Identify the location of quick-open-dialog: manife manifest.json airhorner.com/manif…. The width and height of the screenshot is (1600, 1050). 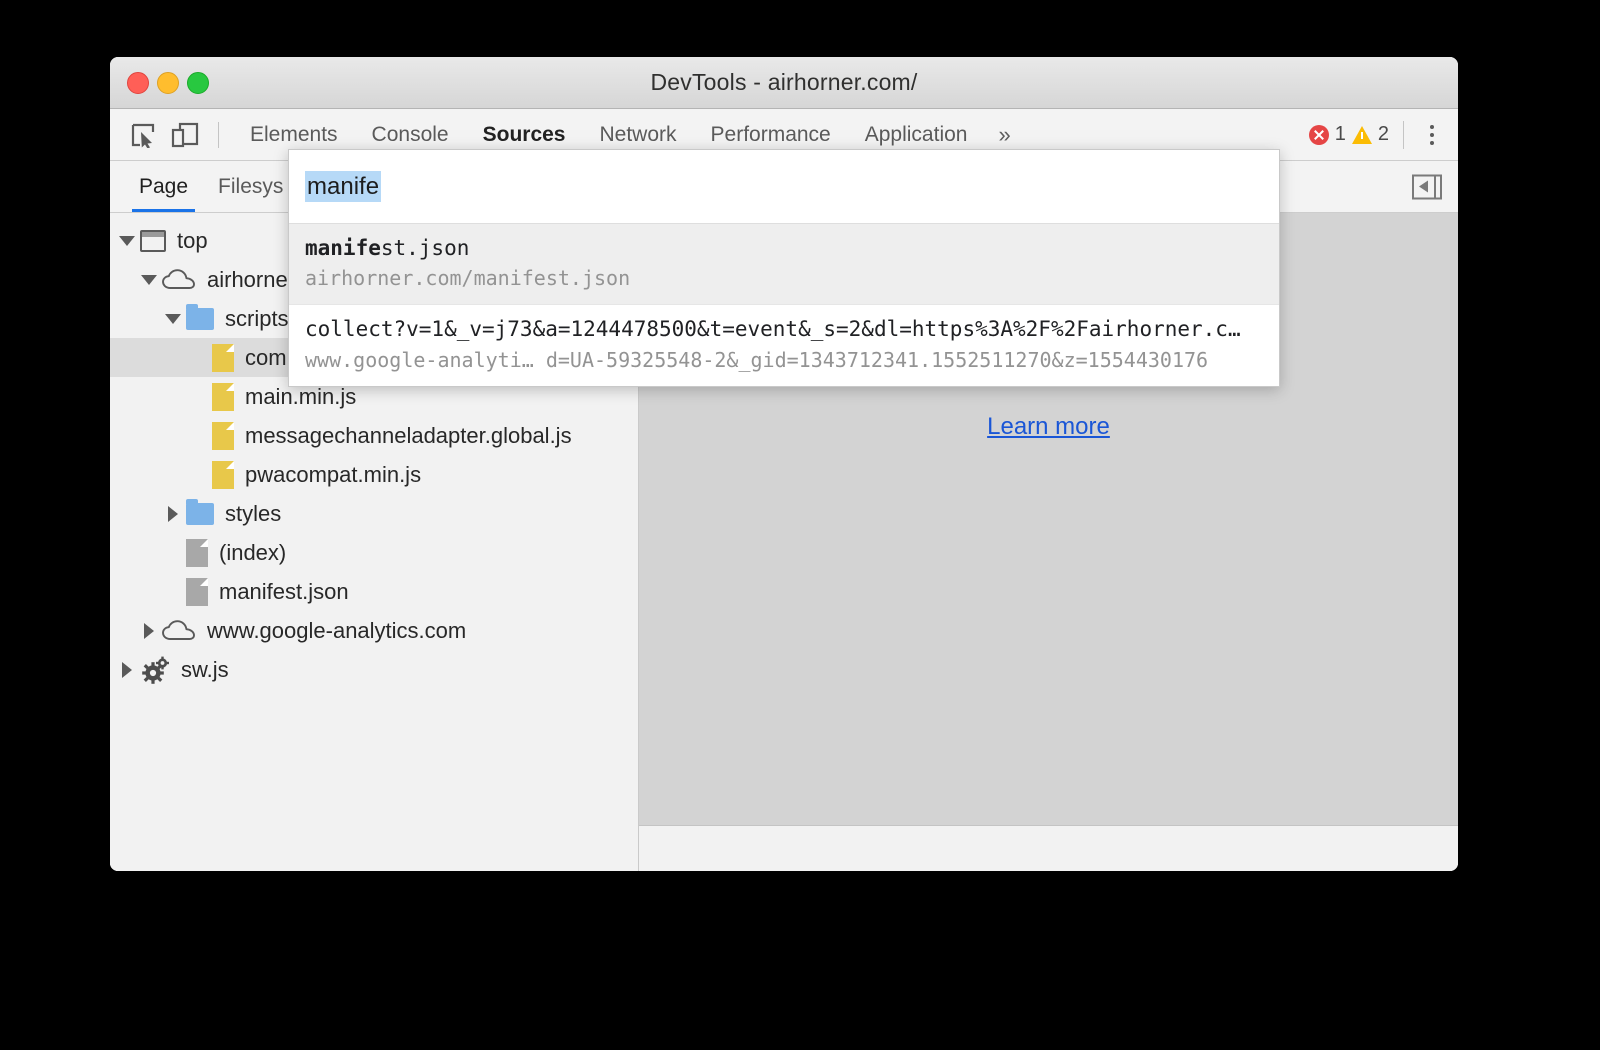
(784, 268).